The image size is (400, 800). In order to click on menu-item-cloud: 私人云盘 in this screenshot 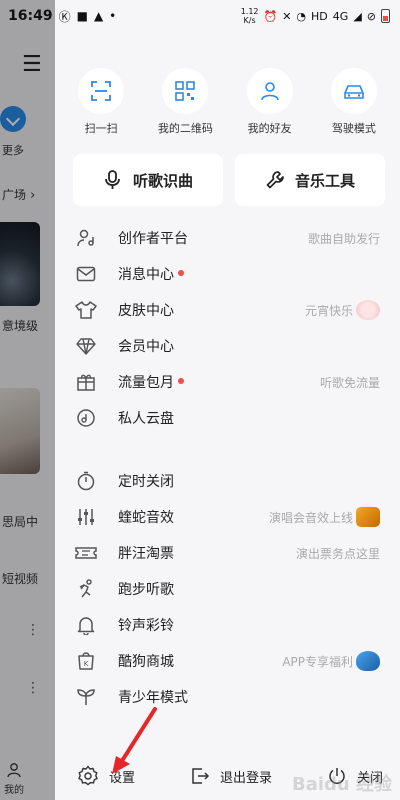, I will do `click(227, 418)`.